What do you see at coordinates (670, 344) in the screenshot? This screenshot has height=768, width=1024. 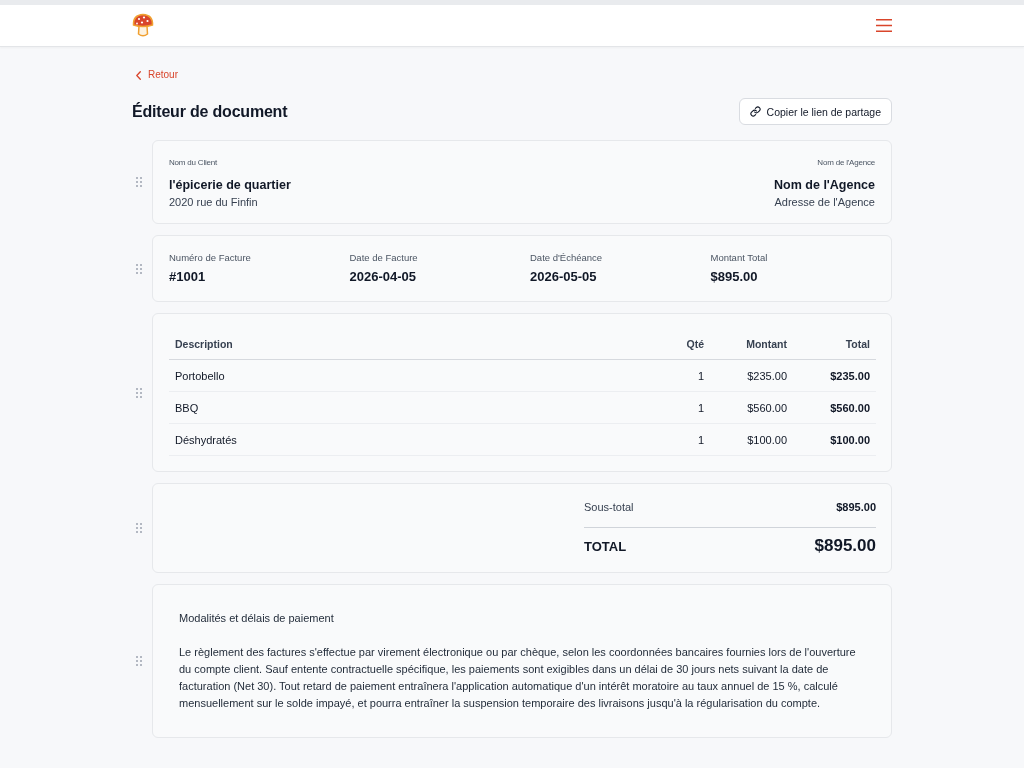 I see `table-header-cell: Qté` at bounding box center [670, 344].